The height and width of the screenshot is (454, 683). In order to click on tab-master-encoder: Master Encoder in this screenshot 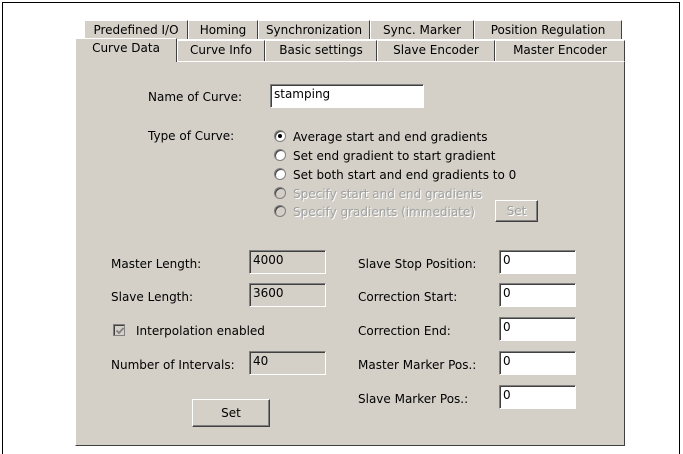, I will do `click(560, 50)`.